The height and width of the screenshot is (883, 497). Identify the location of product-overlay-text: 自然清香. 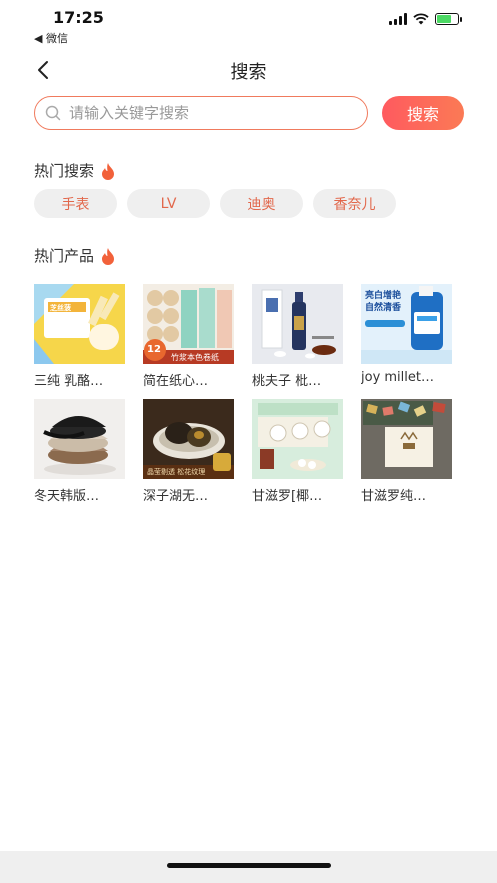
(383, 308).